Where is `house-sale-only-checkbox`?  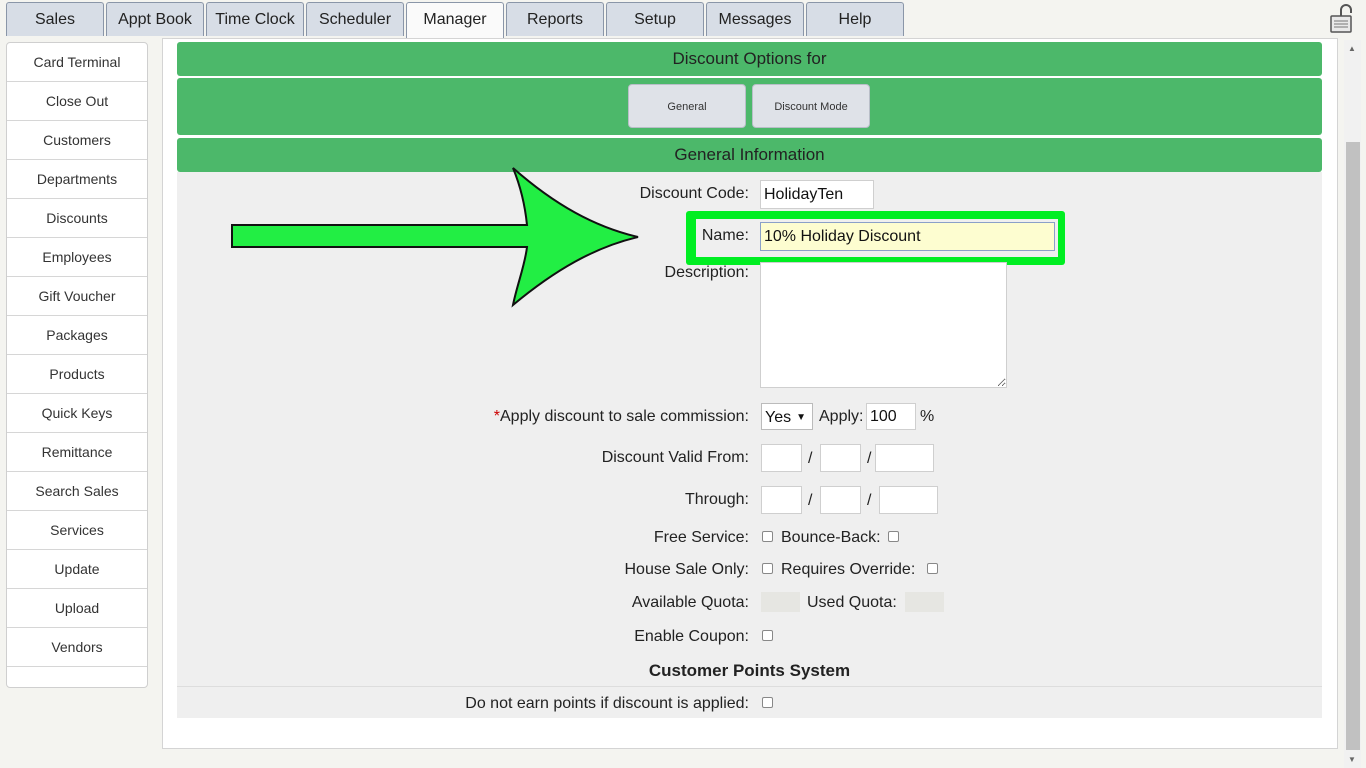
house-sale-only-checkbox is located at coordinates (767, 568).